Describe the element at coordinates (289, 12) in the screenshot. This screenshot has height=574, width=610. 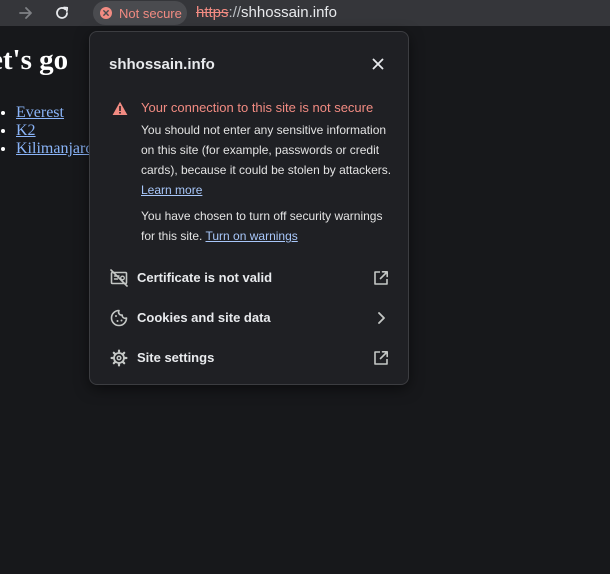
I see `url-host: shhossain.info` at that location.